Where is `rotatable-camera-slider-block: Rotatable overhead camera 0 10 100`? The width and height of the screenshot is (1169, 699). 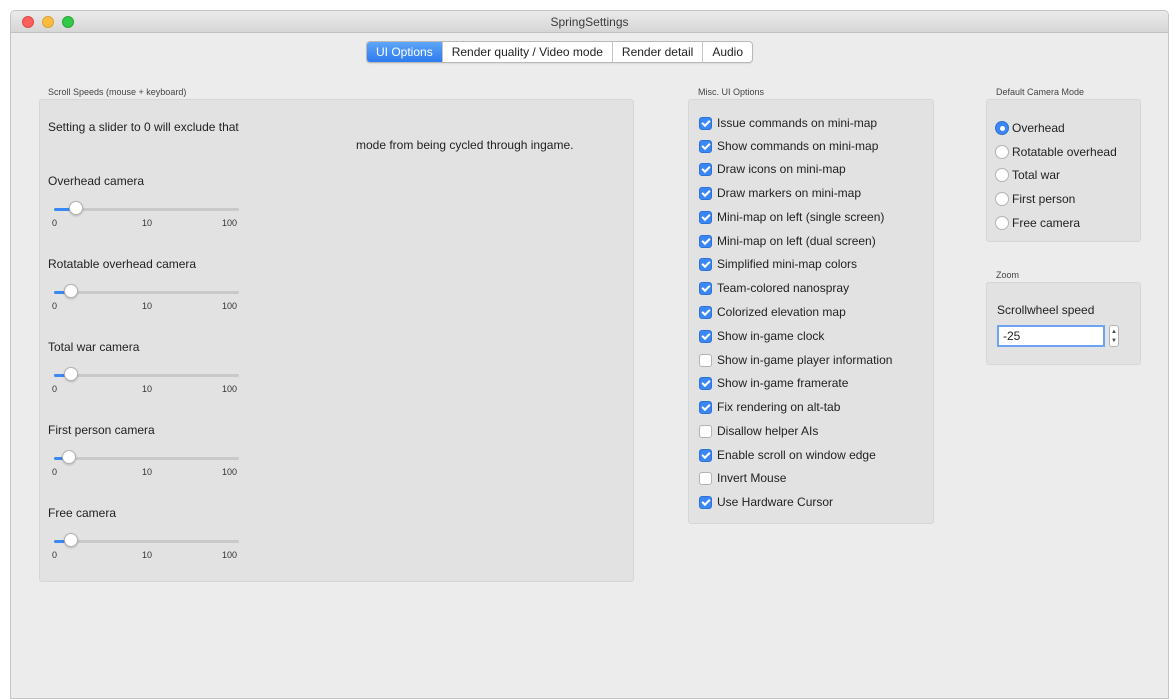
rotatable-camera-slider-block: Rotatable overhead camera 0 10 100 is located at coordinates (148, 296).